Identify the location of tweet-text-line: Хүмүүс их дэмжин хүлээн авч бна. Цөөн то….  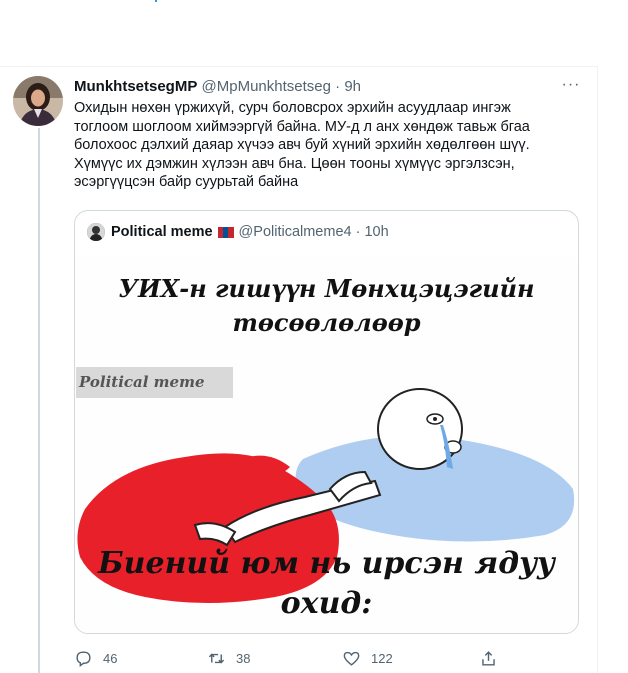
(294, 163).